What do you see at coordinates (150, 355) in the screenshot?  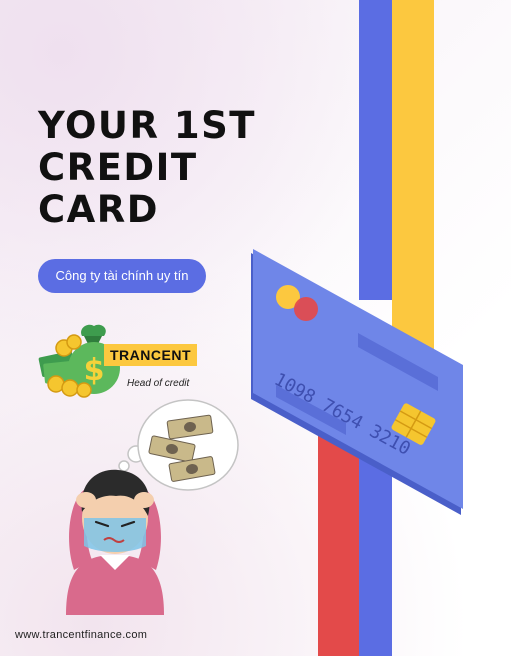 I see `brand-name-label: TRANCENT` at bounding box center [150, 355].